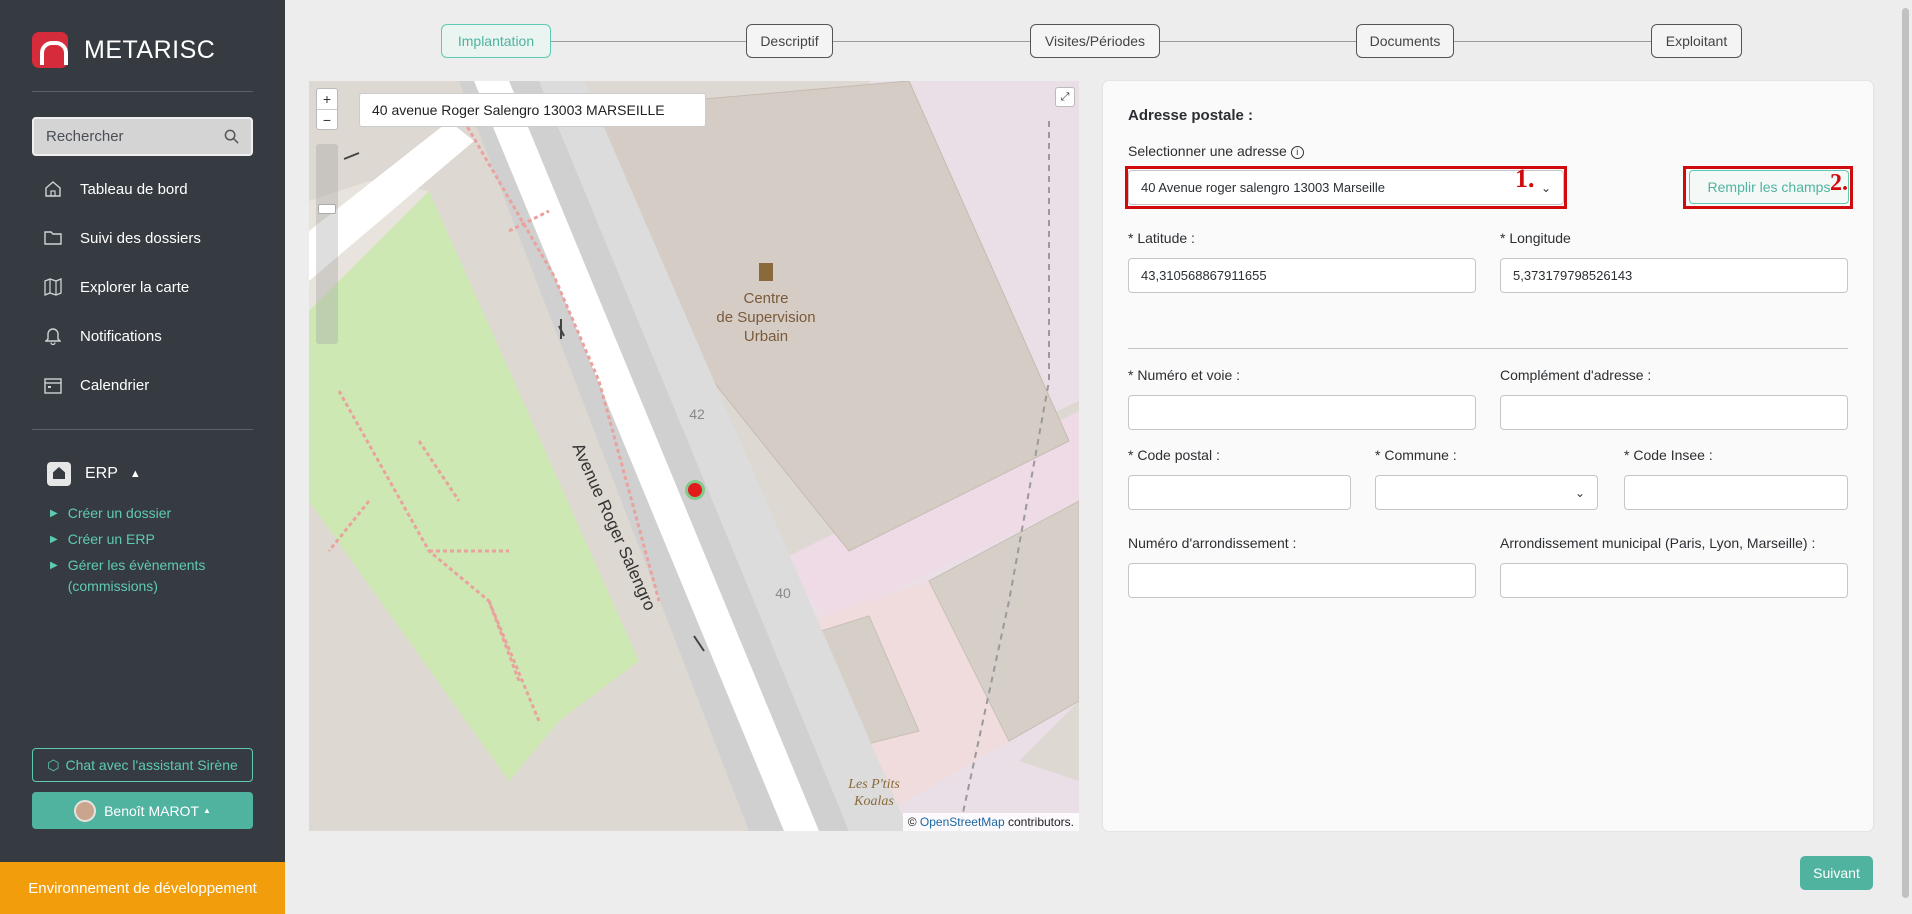 The width and height of the screenshot is (1912, 914). What do you see at coordinates (766, 336) in the screenshot?
I see `poi-label-line-3: Urbain` at bounding box center [766, 336].